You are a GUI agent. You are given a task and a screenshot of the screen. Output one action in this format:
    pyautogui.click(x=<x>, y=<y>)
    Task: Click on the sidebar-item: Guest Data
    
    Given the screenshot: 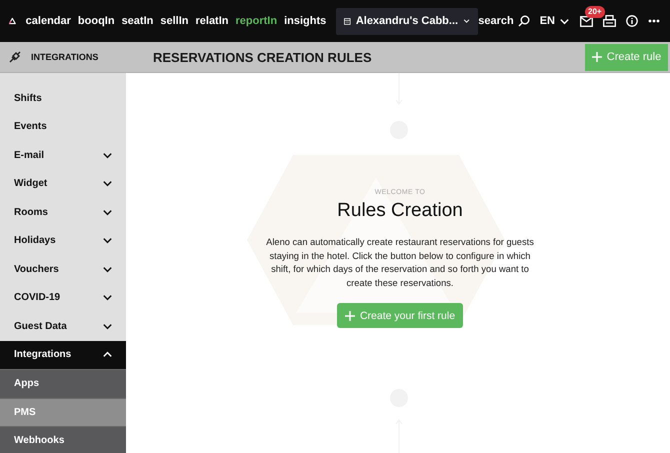 What is the action you would take?
    pyautogui.click(x=63, y=326)
    